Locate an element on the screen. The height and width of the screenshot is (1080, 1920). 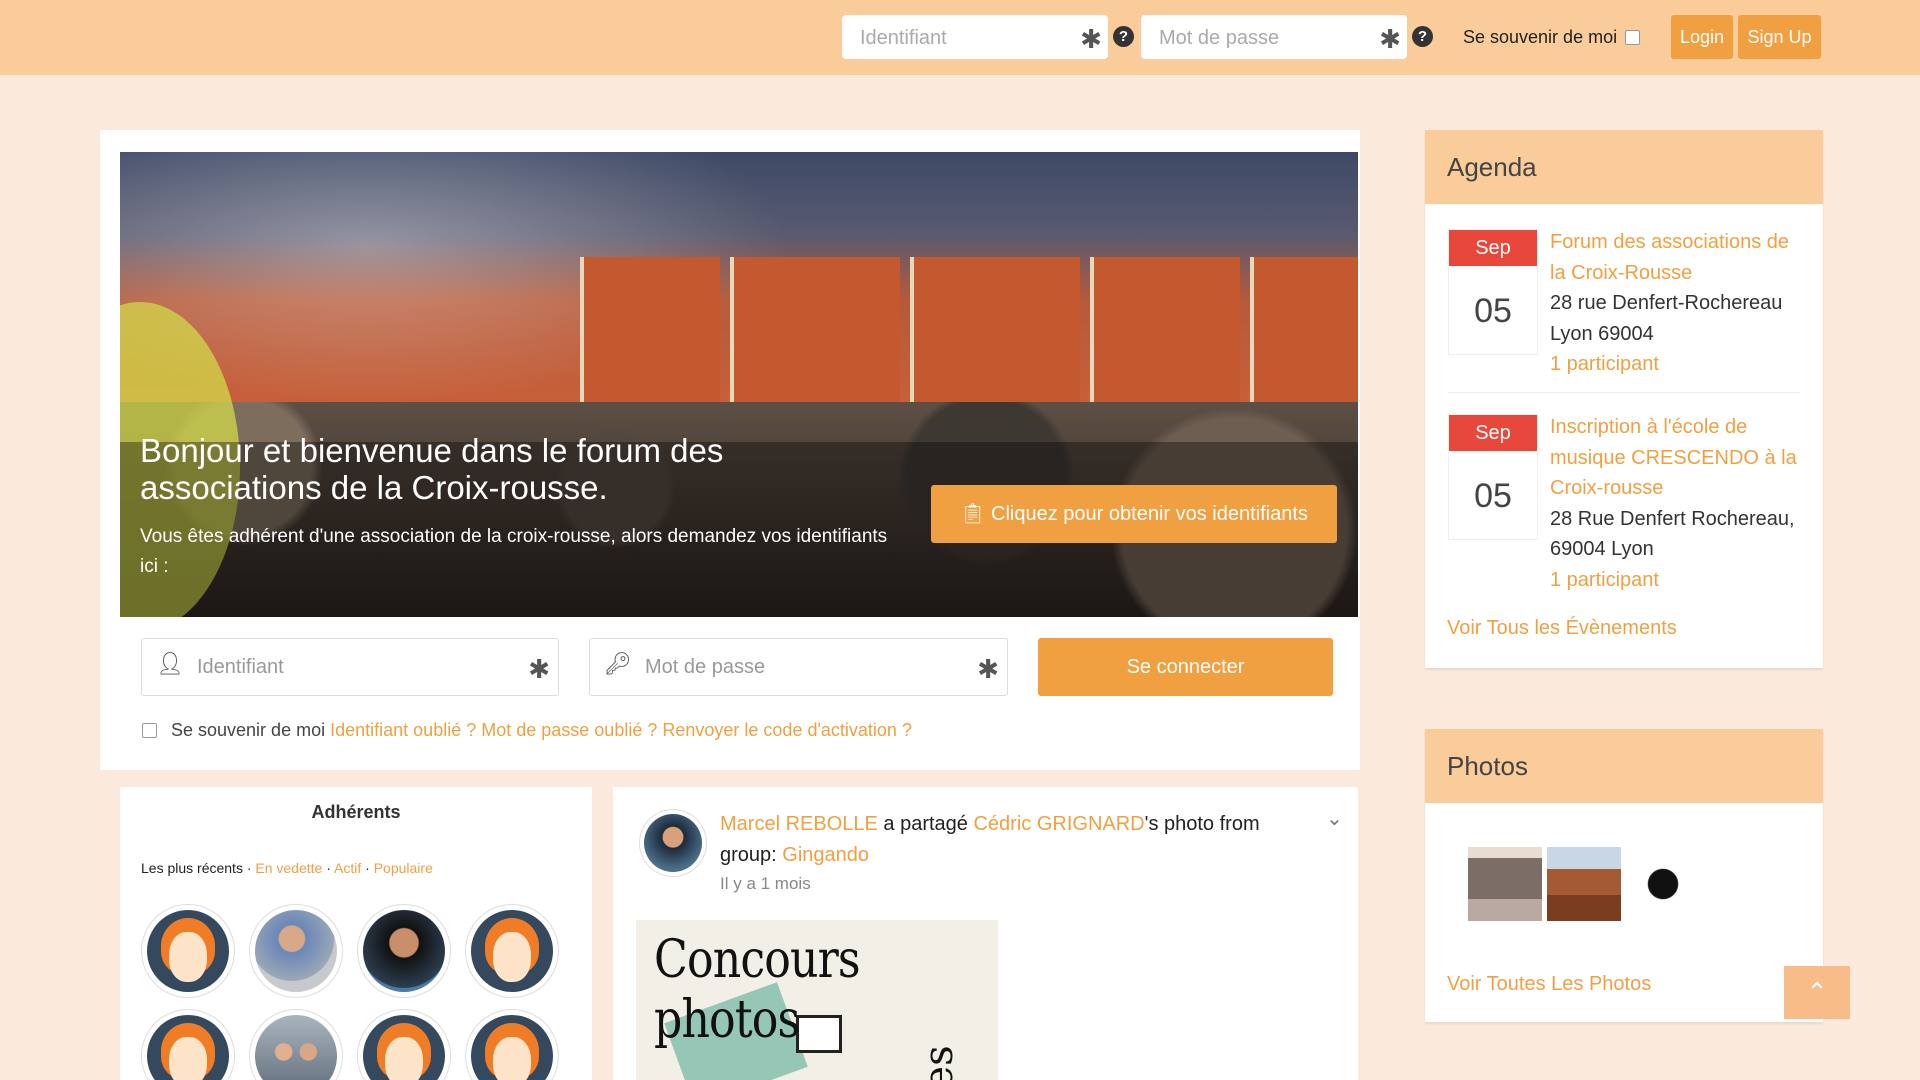
forgot-username-link: Identifiant oublié ? is located at coordinates (403, 730).